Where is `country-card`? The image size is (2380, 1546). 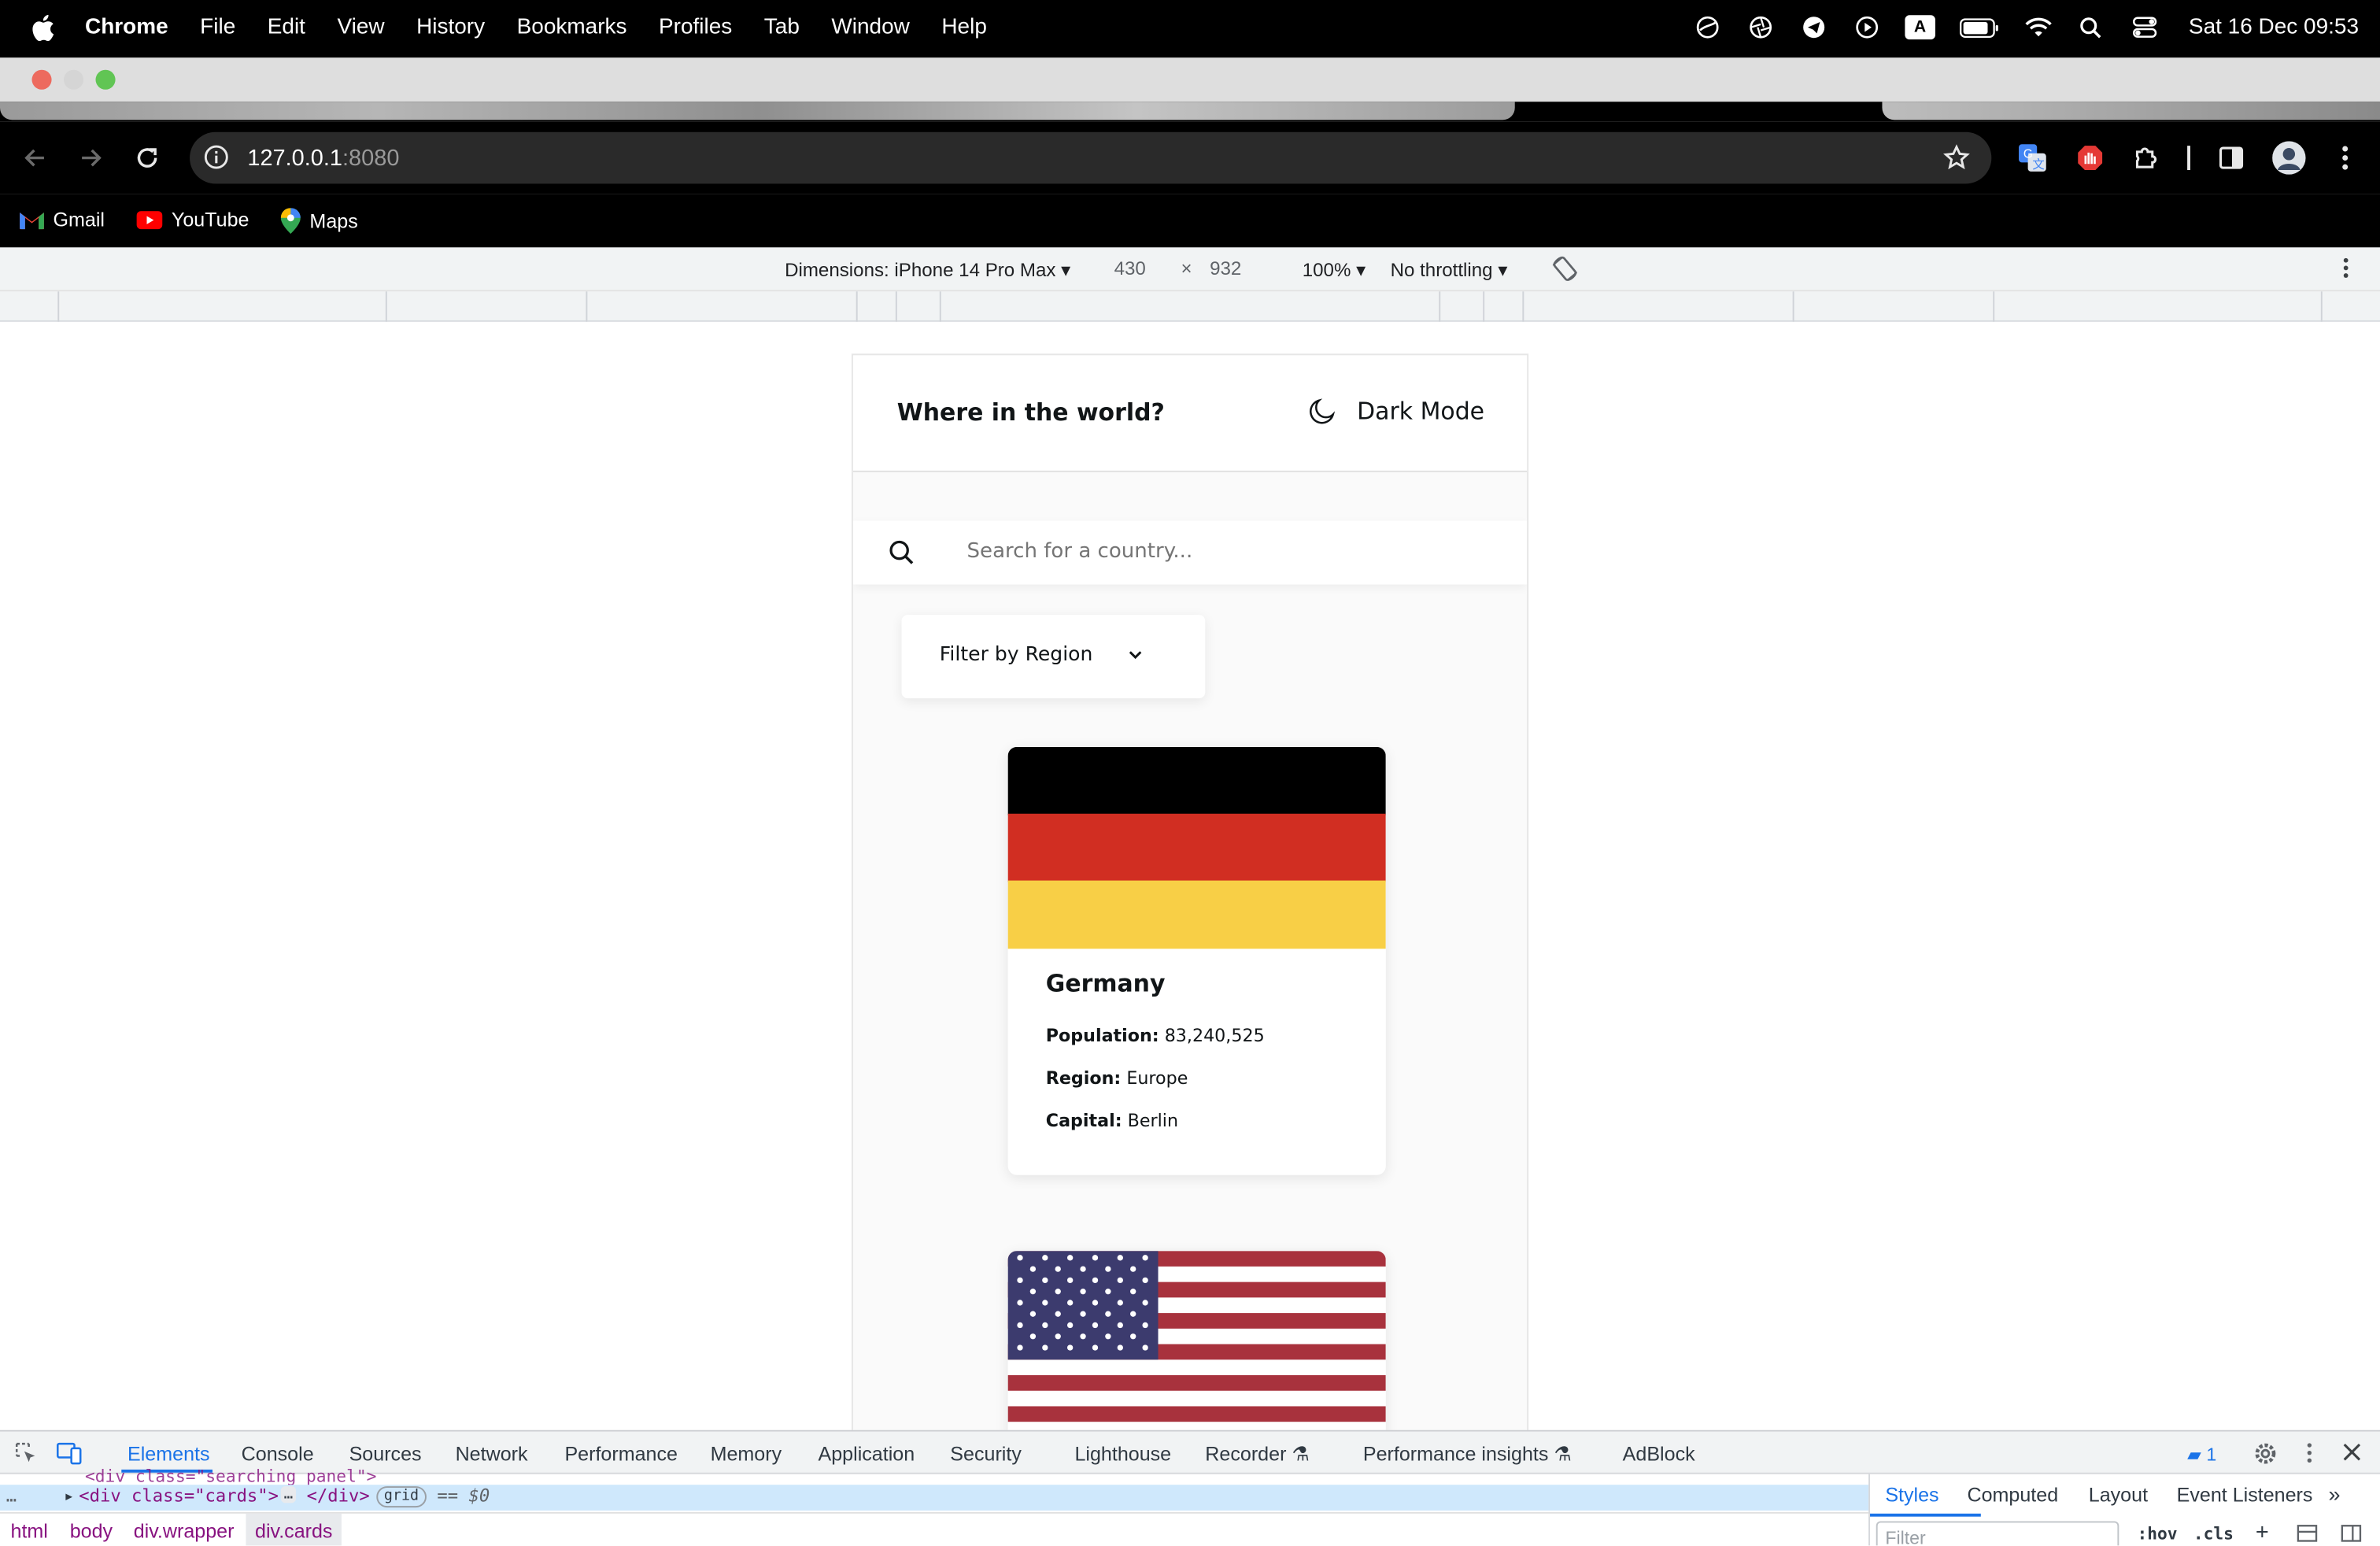
country-card is located at coordinates (1196, 1348).